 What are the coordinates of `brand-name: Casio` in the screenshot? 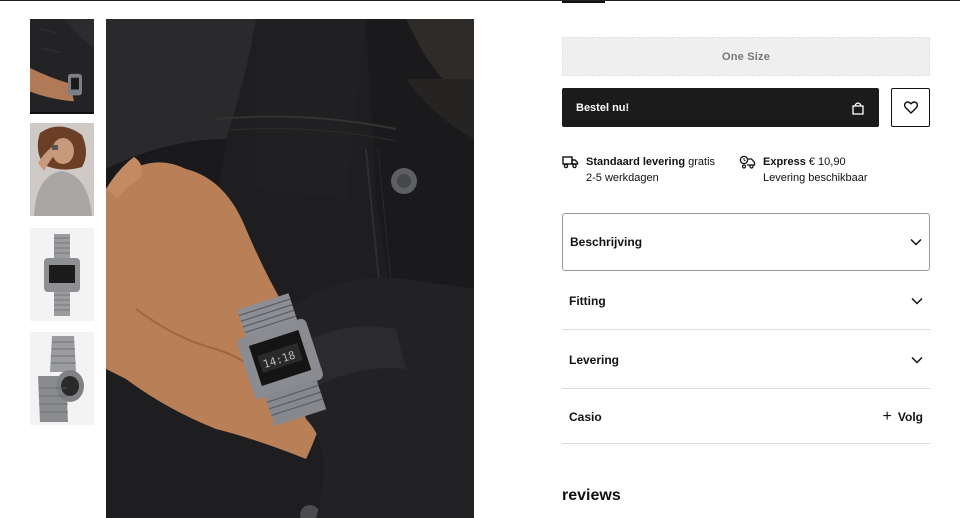 It's located at (585, 416).